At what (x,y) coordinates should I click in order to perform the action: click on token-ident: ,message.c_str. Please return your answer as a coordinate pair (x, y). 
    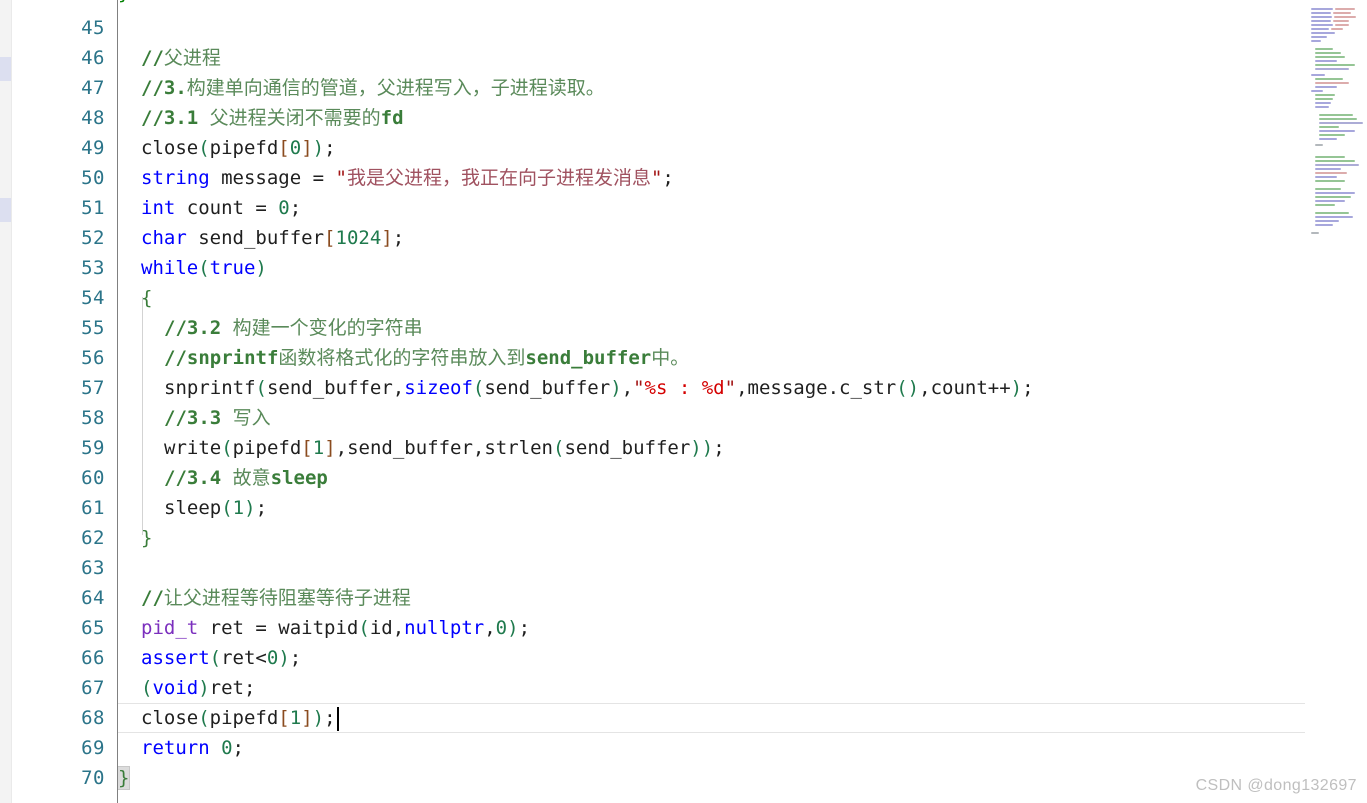
    Looking at the image, I should click on (816, 388).